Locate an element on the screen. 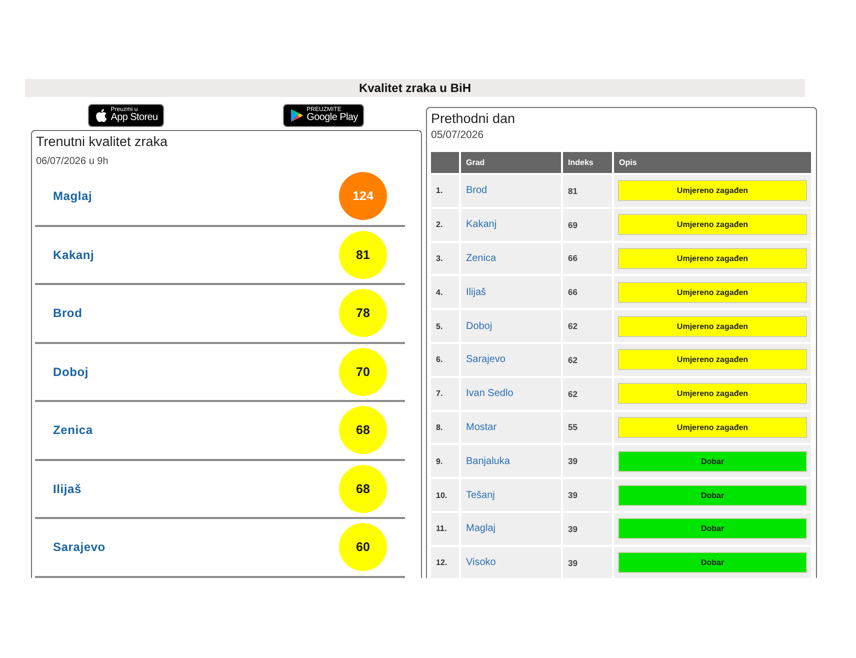 The image size is (856, 658). rank-cell: 2. is located at coordinates (445, 224).